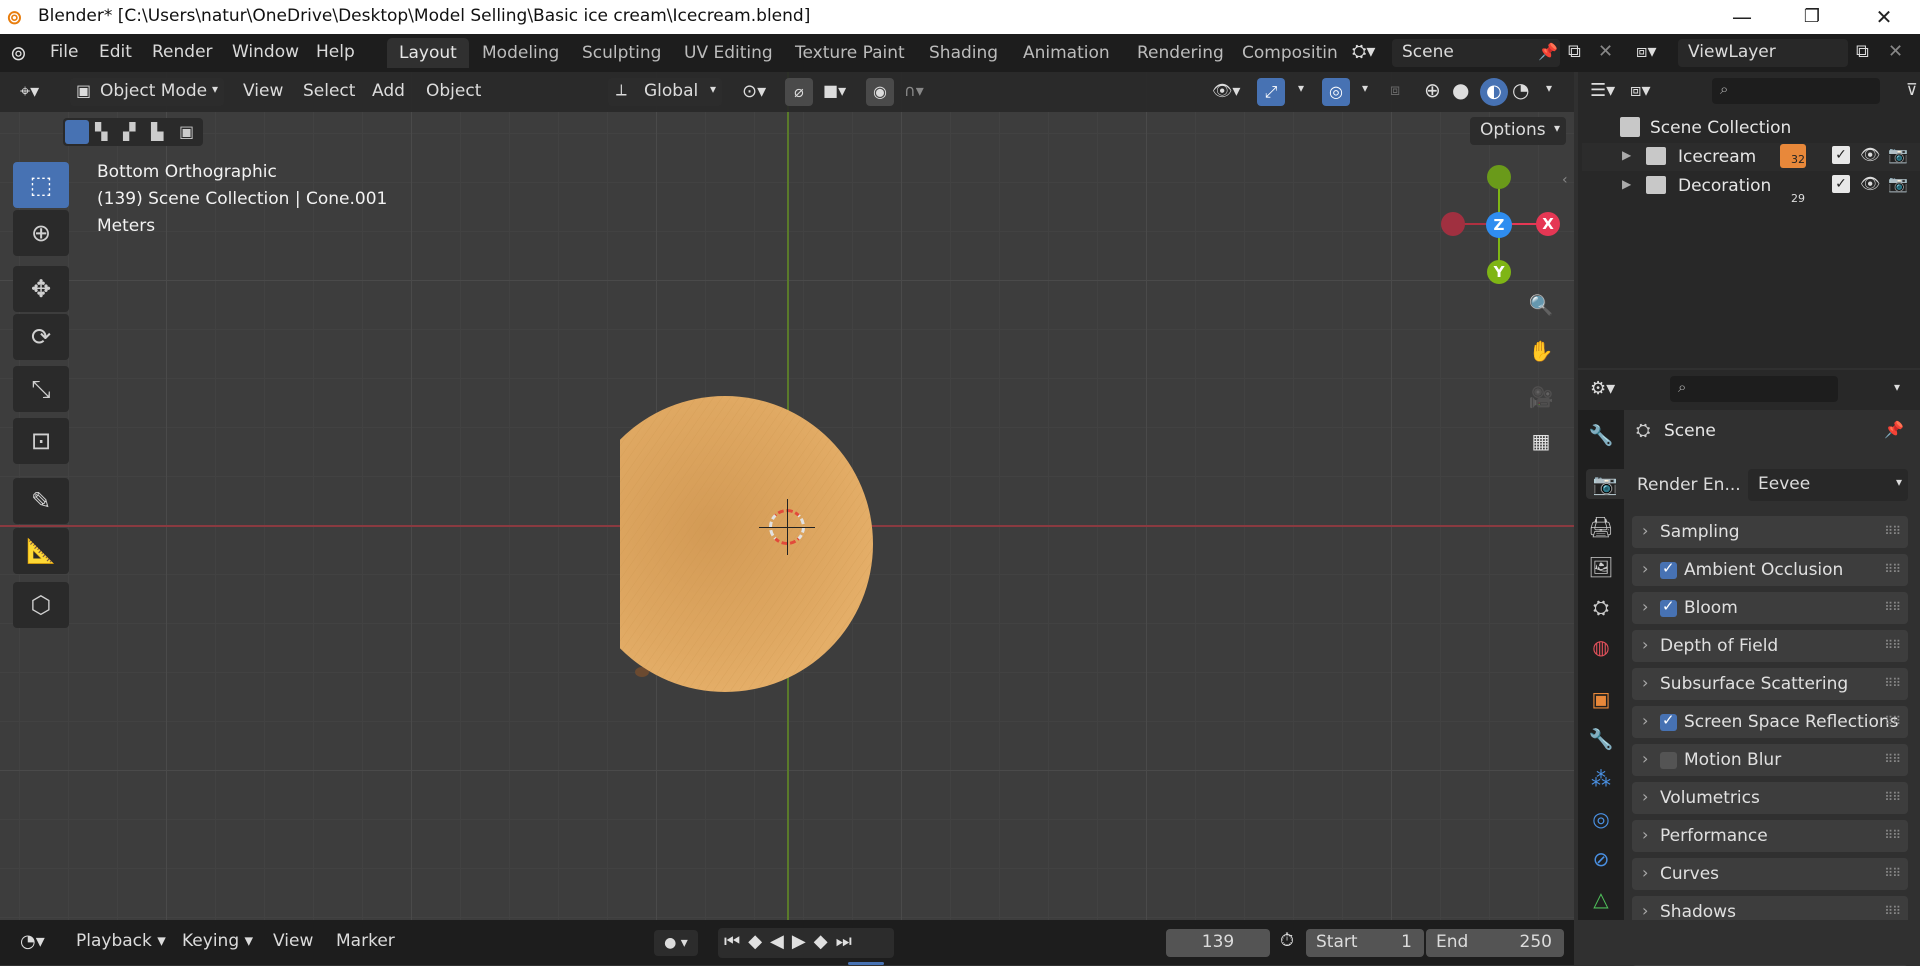 The image size is (1920, 966). Describe the element at coordinates (1287, 940) in the screenshot. I see `preview-range-icon: ⏱` at that location.